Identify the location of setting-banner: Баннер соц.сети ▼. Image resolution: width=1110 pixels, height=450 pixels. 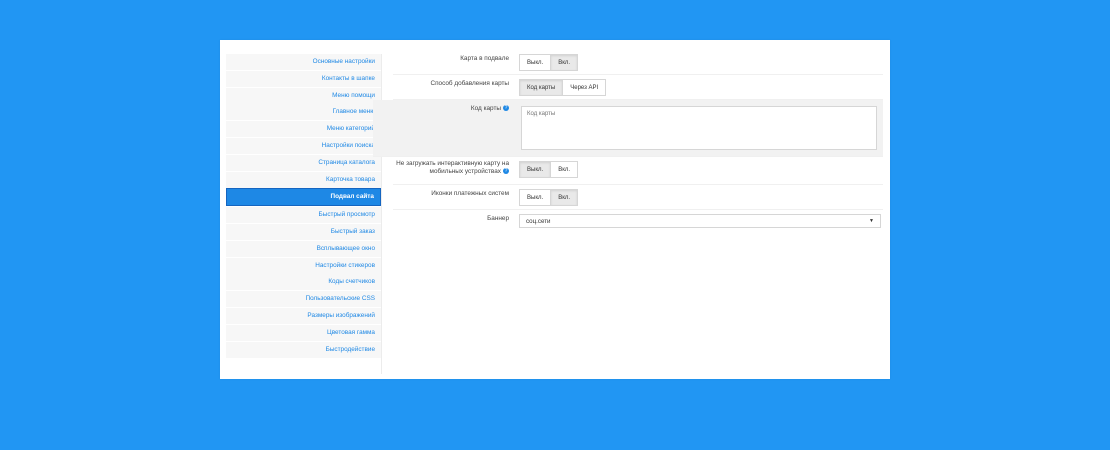
(638, 222).